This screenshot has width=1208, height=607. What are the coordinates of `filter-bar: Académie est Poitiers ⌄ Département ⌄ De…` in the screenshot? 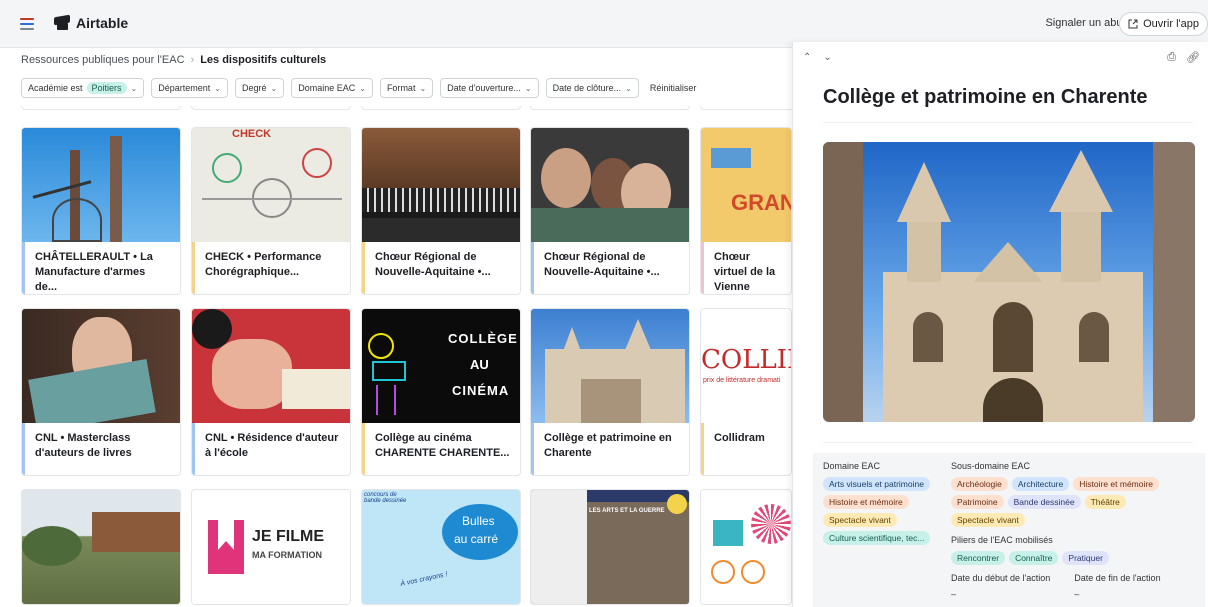 It's located at (358, 88).